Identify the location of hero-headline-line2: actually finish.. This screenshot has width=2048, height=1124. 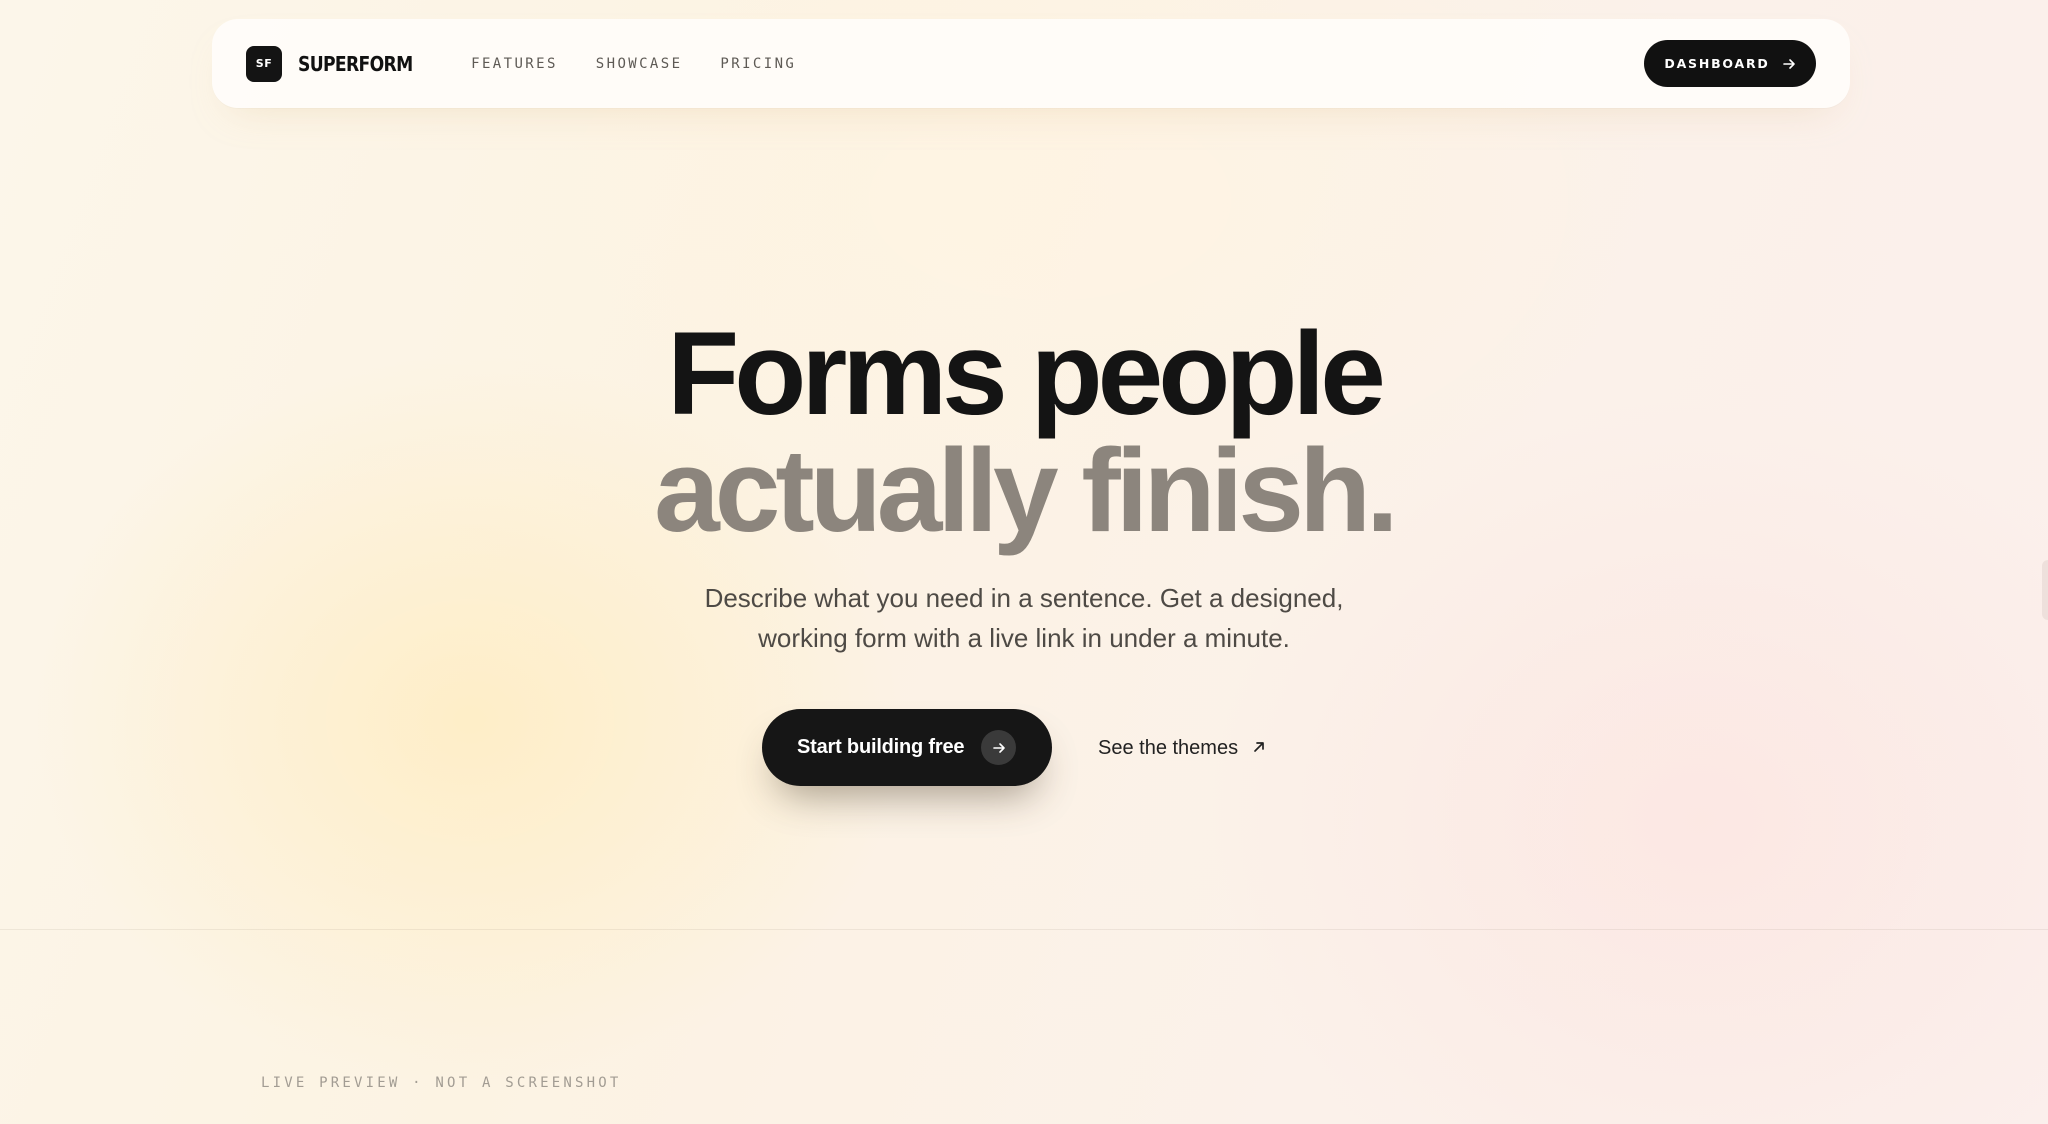
(1026, 491).